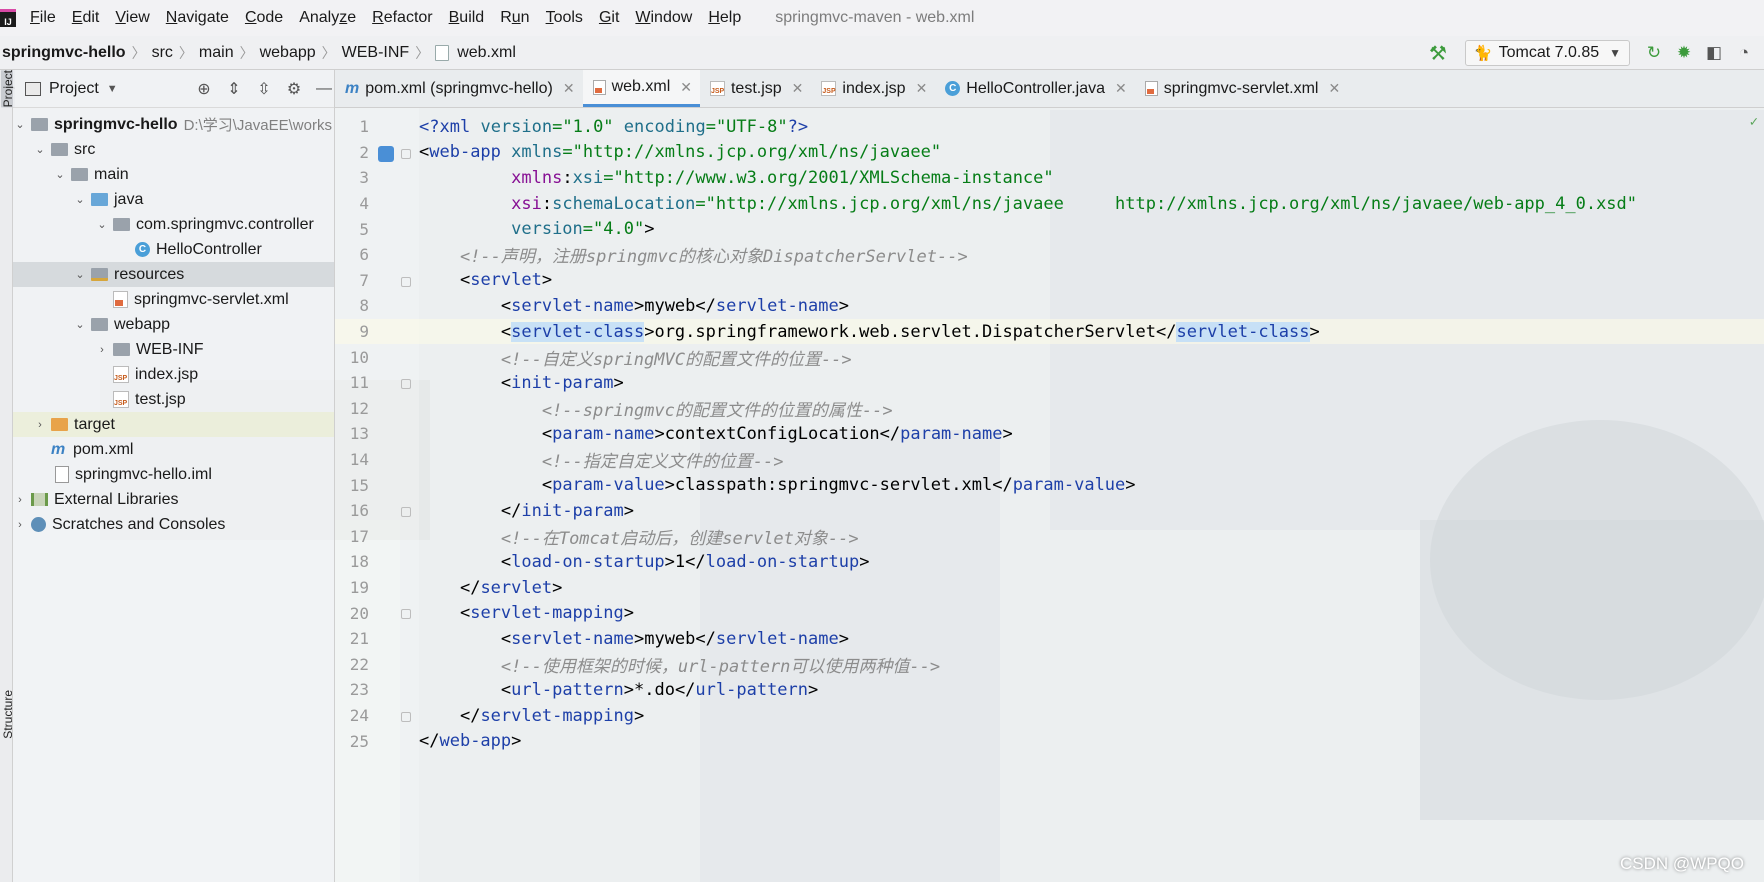 Image resolution: width=1764 pixels, height=882 pixels. I want to click on profile-icon: ◔, so click(1744, 53).